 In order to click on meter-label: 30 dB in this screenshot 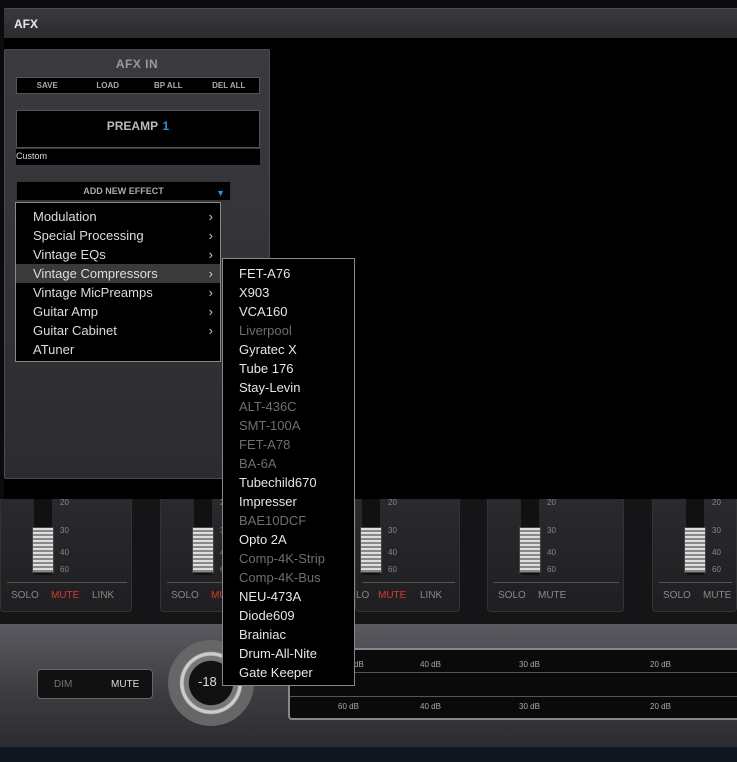, I will do `click(529, 706)`.